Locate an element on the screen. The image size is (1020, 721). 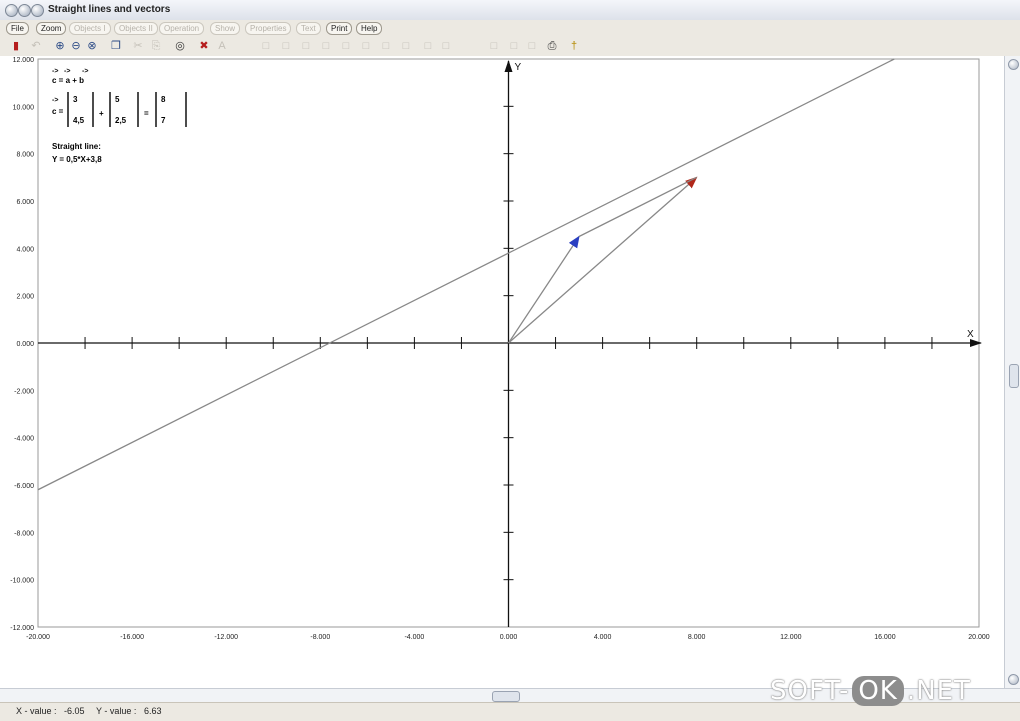
y-axis-label: Y is located at coordinates (518, 67).